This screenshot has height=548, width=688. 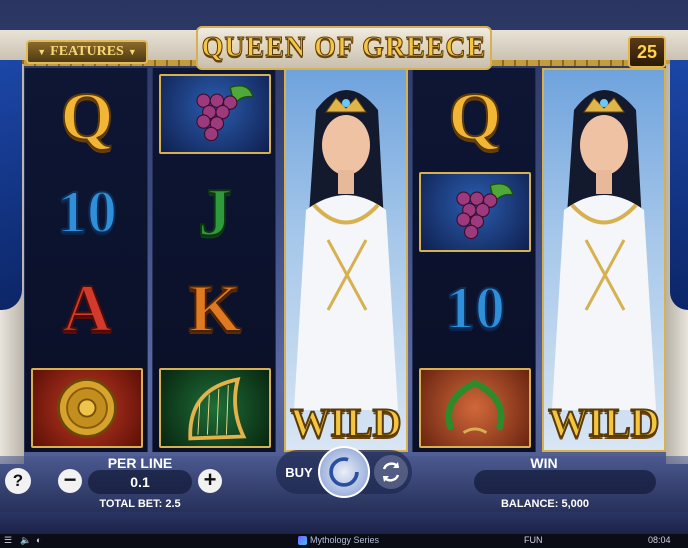 What do you see at coordinates (544, 463) in the screenshot?
I see `win-label: WIN` at bounding box center [544, 463].